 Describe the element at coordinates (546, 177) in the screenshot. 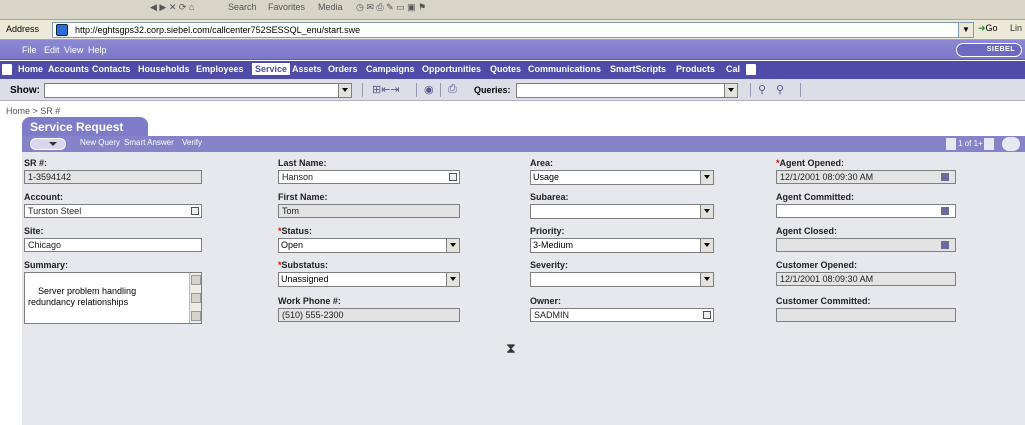

I see `area-value: Usage` at that location.